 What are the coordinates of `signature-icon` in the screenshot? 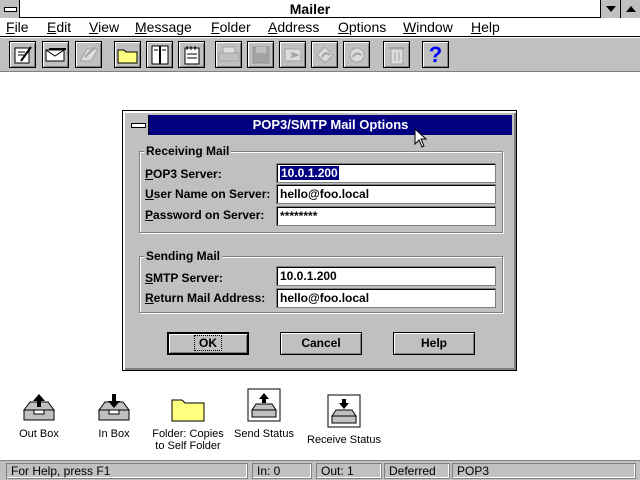 It's located at (88, 53).